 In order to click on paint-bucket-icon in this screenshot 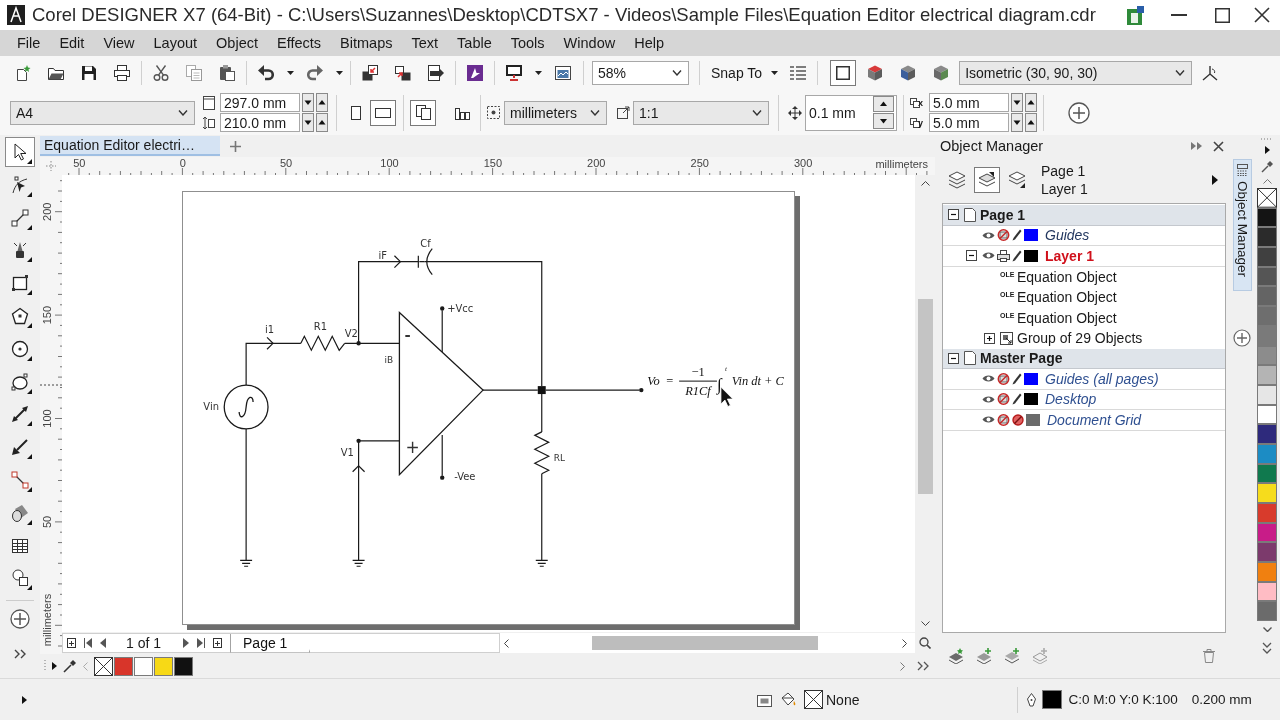, I will do `click(788, 699)`.